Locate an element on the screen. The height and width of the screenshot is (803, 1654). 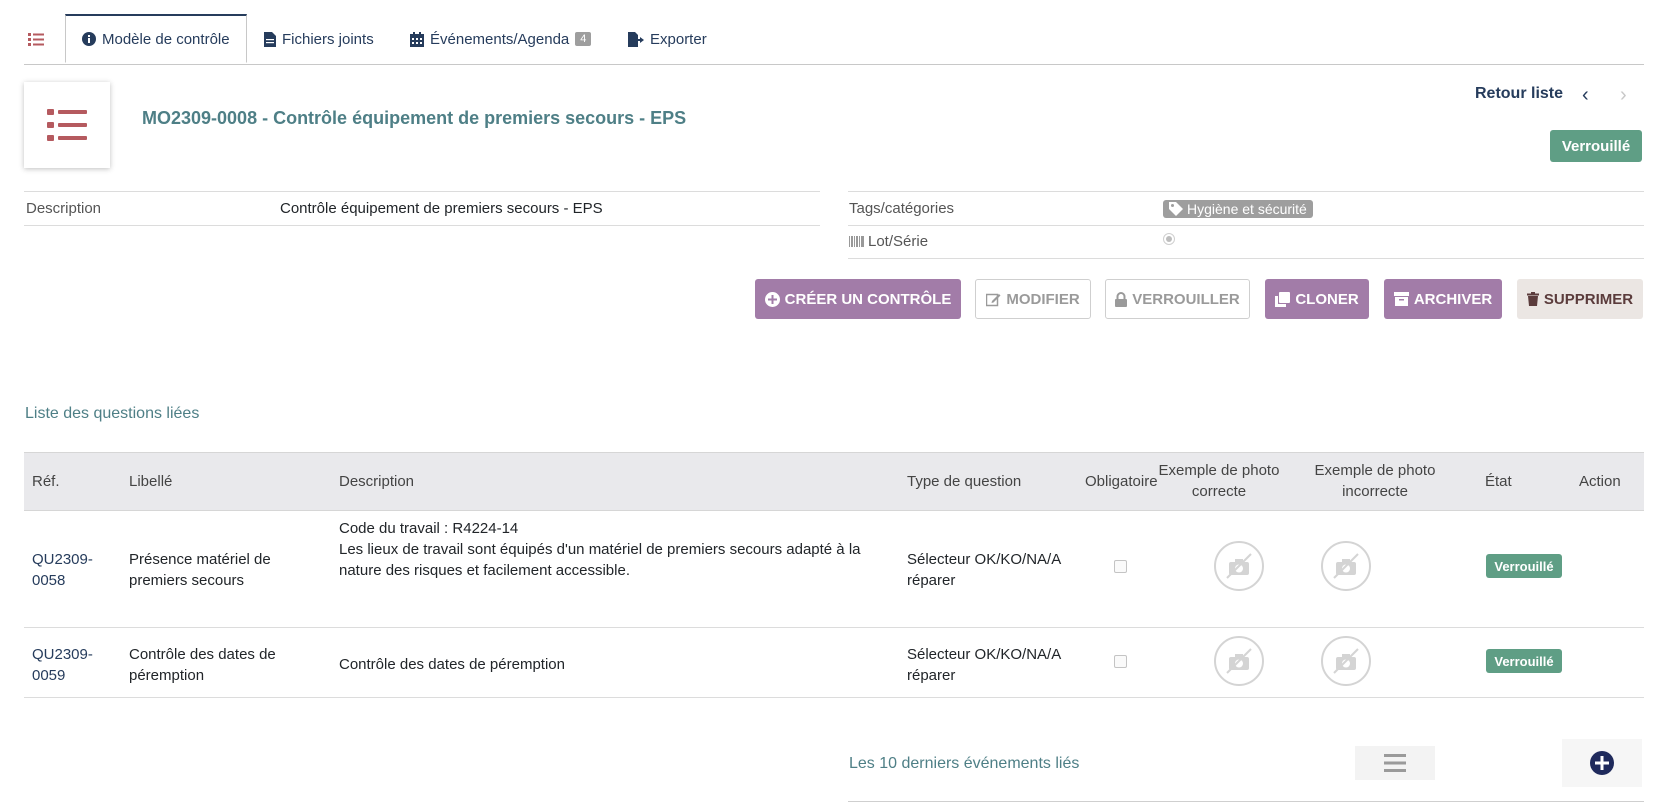
file-icon is located at coordinates (270, 39).